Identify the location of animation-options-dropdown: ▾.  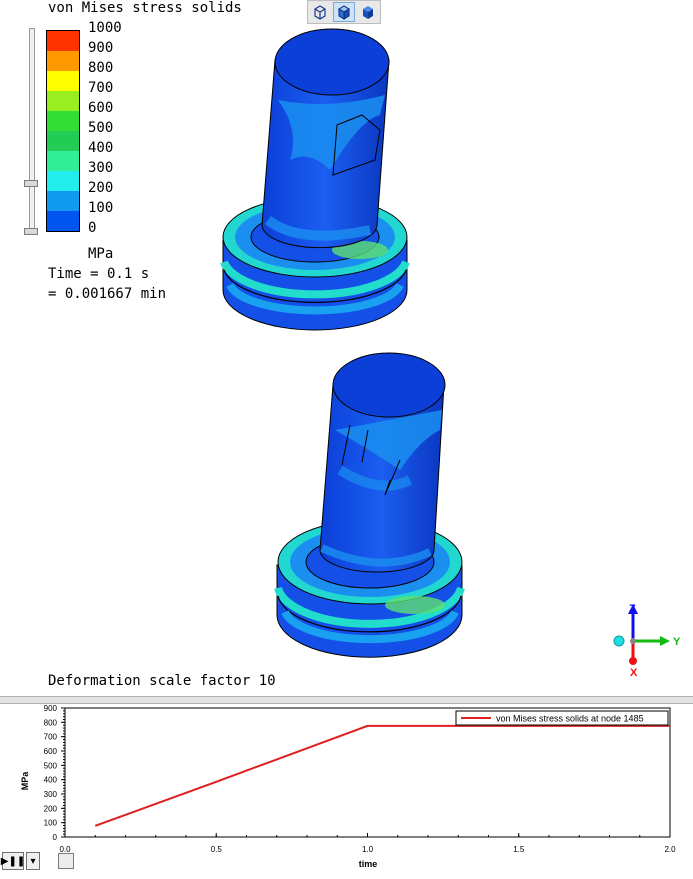
(33, 861).